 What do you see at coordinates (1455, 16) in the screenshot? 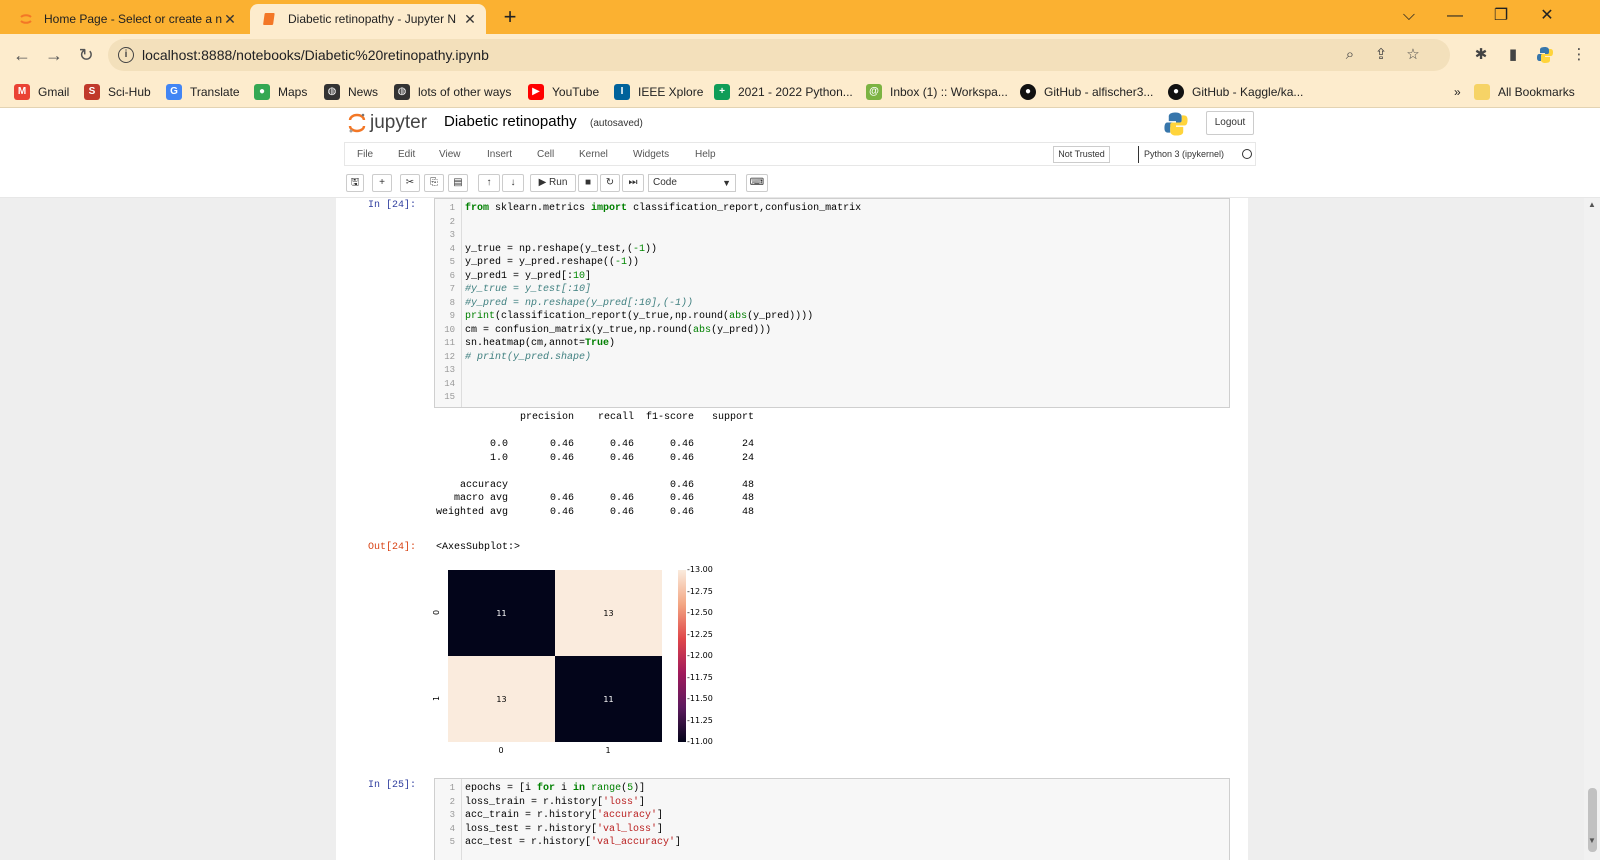
I see `minimize-button: —` at bounding box center [1455, 16].